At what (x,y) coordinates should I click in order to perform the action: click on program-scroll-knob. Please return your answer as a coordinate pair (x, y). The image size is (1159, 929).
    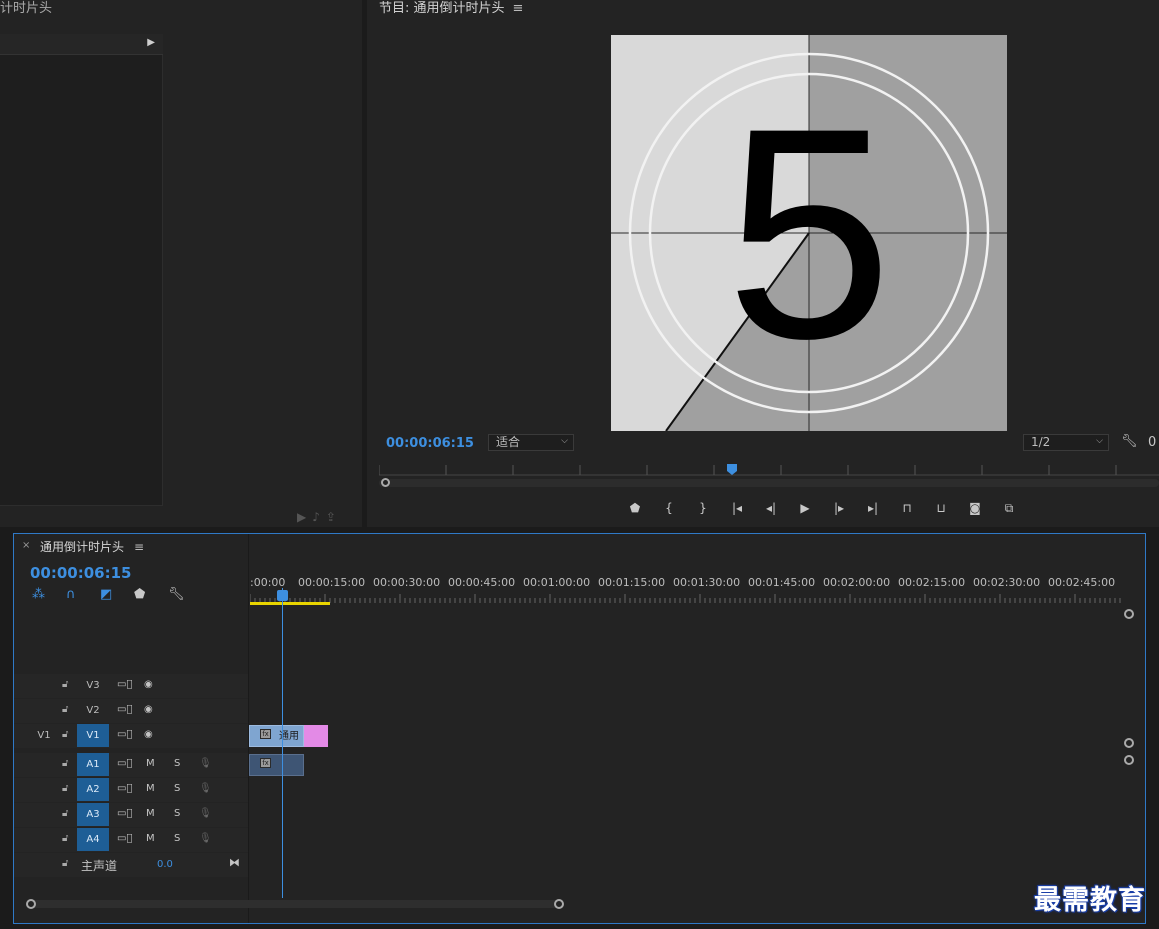
    Looking at the image, I should click on (385, 482).